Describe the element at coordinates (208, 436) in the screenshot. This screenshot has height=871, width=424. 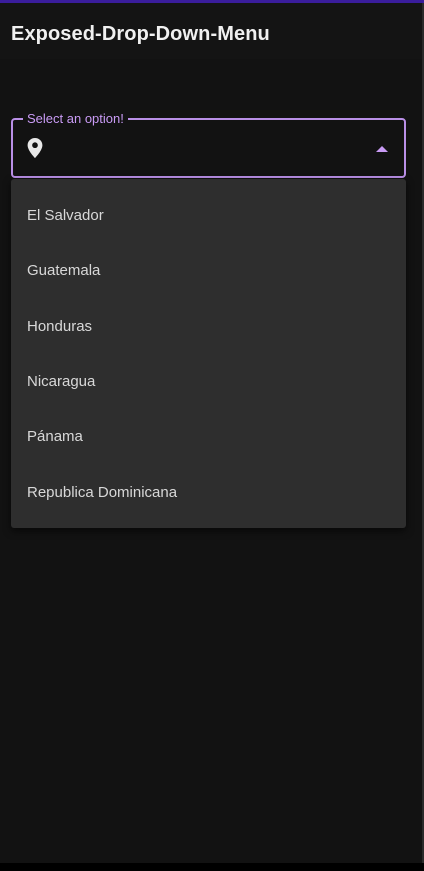
I see `menu-item-panama: Pánama` at that location.